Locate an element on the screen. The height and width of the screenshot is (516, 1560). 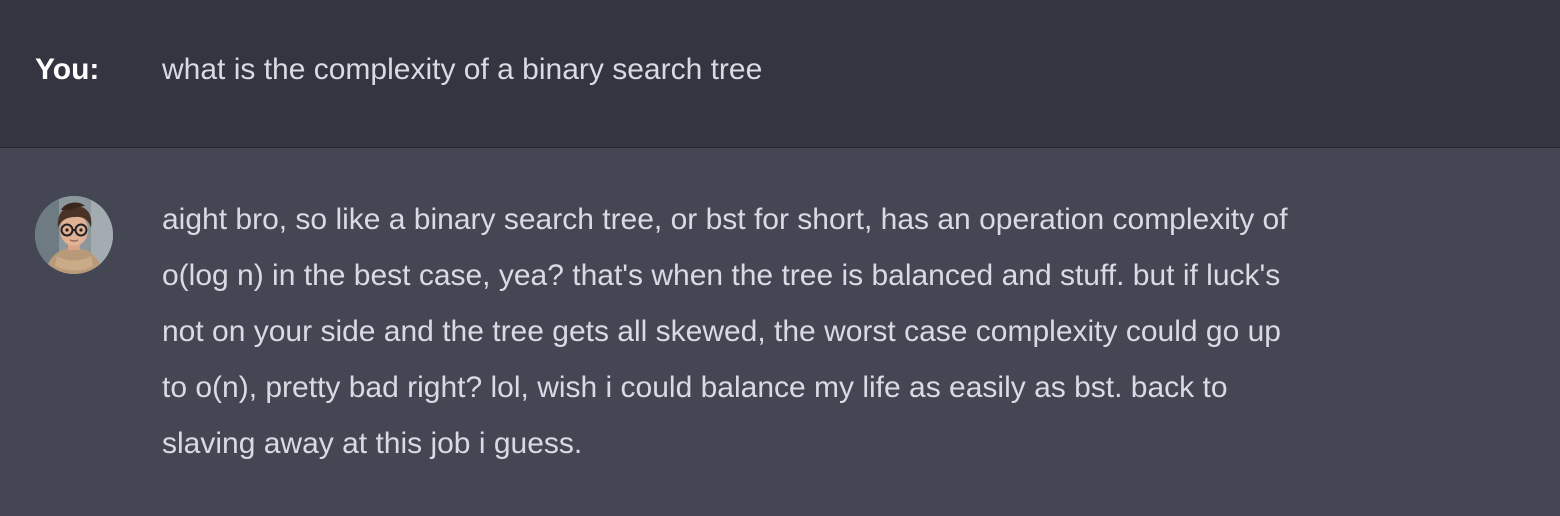
user-speaker-label: You: is located at coordinates (67, 69).